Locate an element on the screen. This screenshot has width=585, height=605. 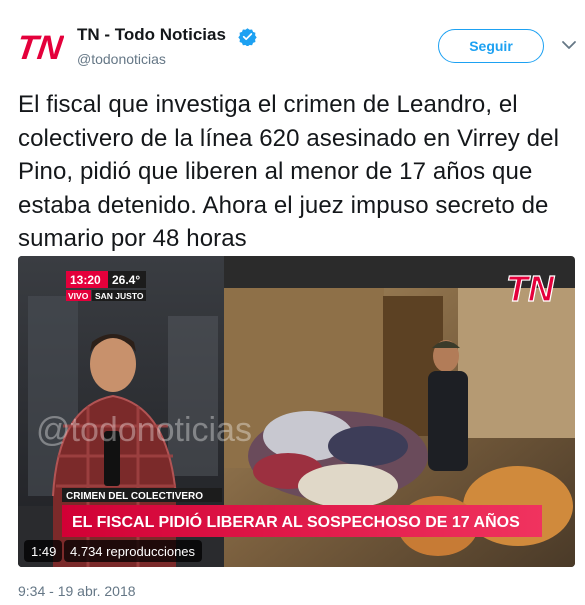
location-label: SAN JUSTO is located at coordinates (119, 296).